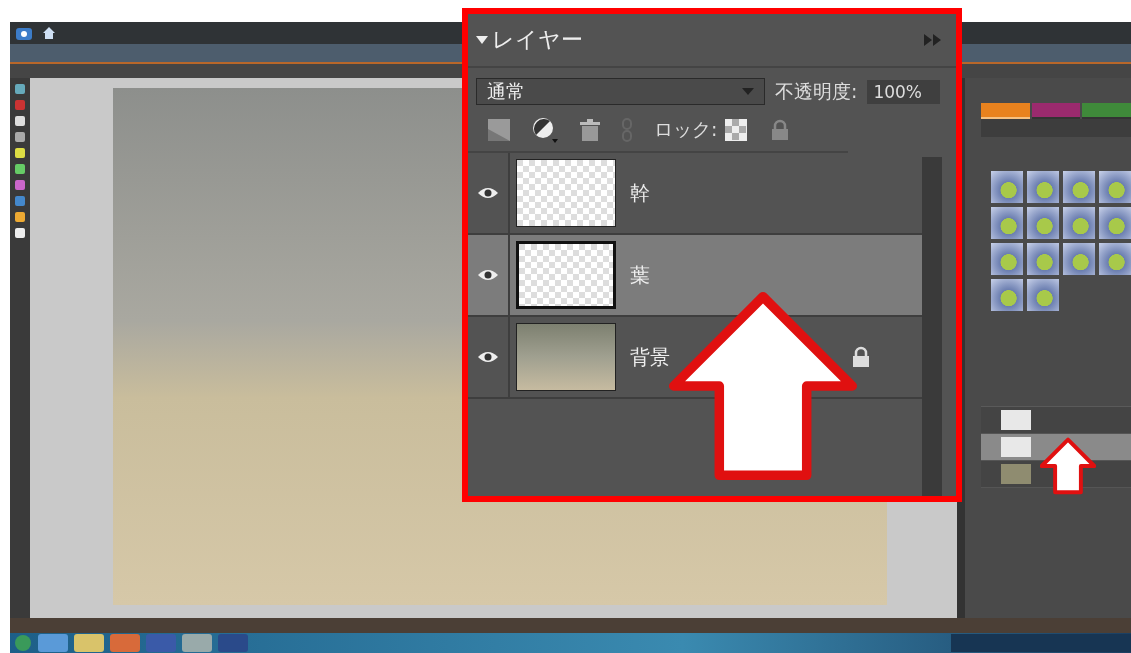 This screenshot has width=1131, height=653. I want to click on caret-icon, so click(748, 91).